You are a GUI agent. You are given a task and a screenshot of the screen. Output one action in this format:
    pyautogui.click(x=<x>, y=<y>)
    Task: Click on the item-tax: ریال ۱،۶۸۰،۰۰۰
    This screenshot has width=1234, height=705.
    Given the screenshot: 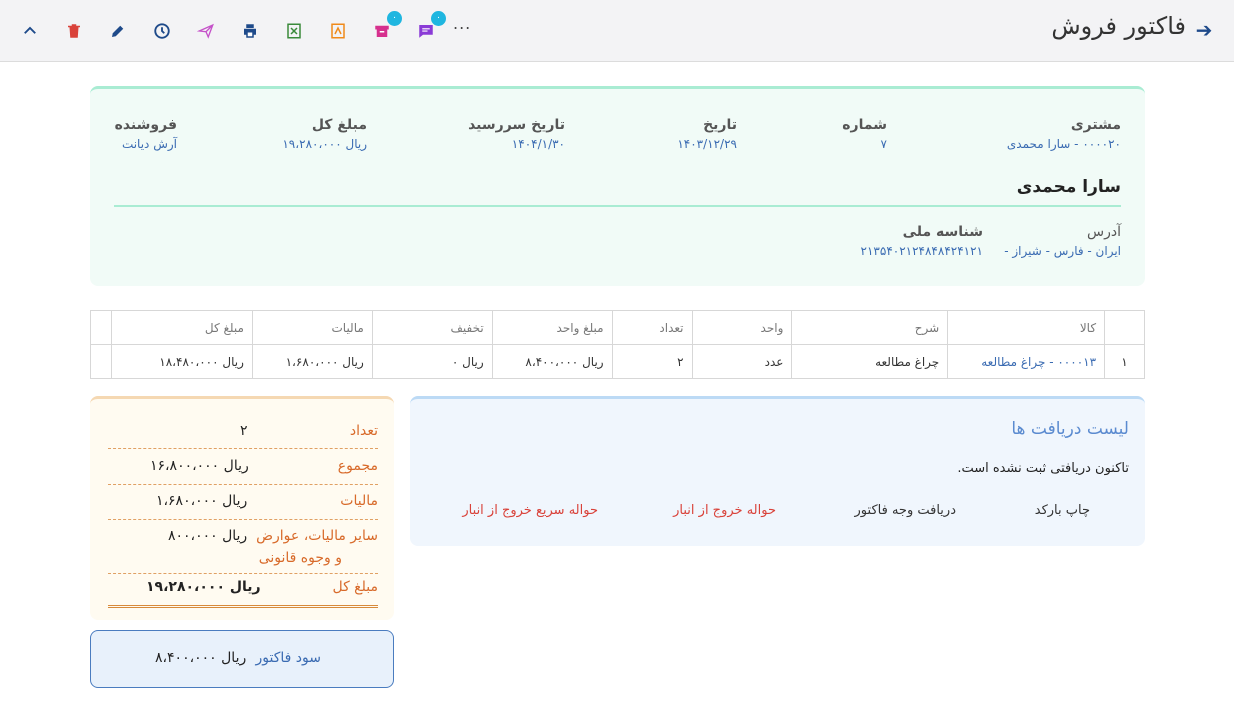 What is the action you would take?
    pyautogui.click(x=312, y=361)
    